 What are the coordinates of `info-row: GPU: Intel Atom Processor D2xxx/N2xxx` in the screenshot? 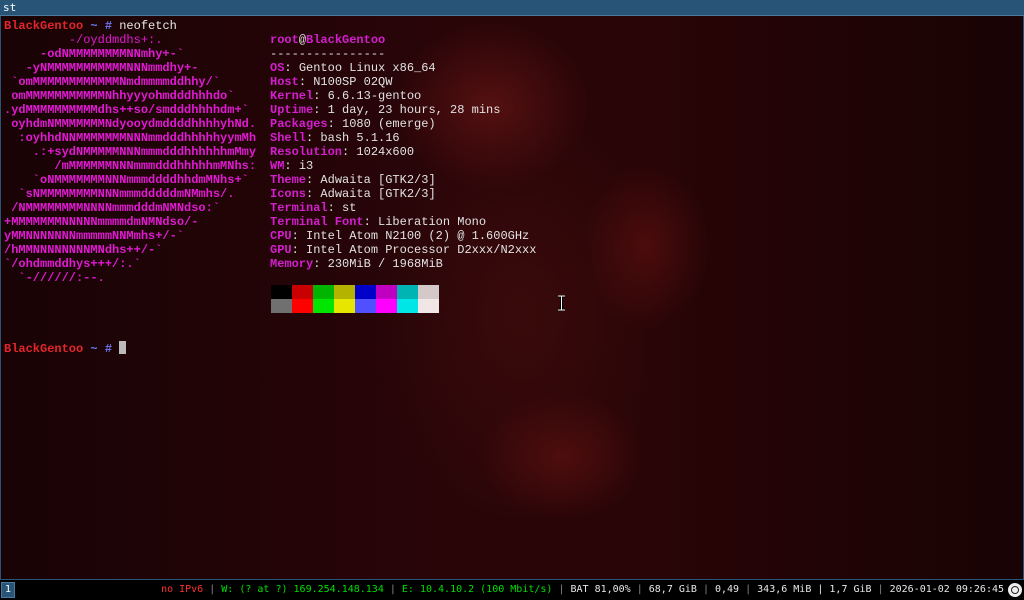 It's located at (403, 250).